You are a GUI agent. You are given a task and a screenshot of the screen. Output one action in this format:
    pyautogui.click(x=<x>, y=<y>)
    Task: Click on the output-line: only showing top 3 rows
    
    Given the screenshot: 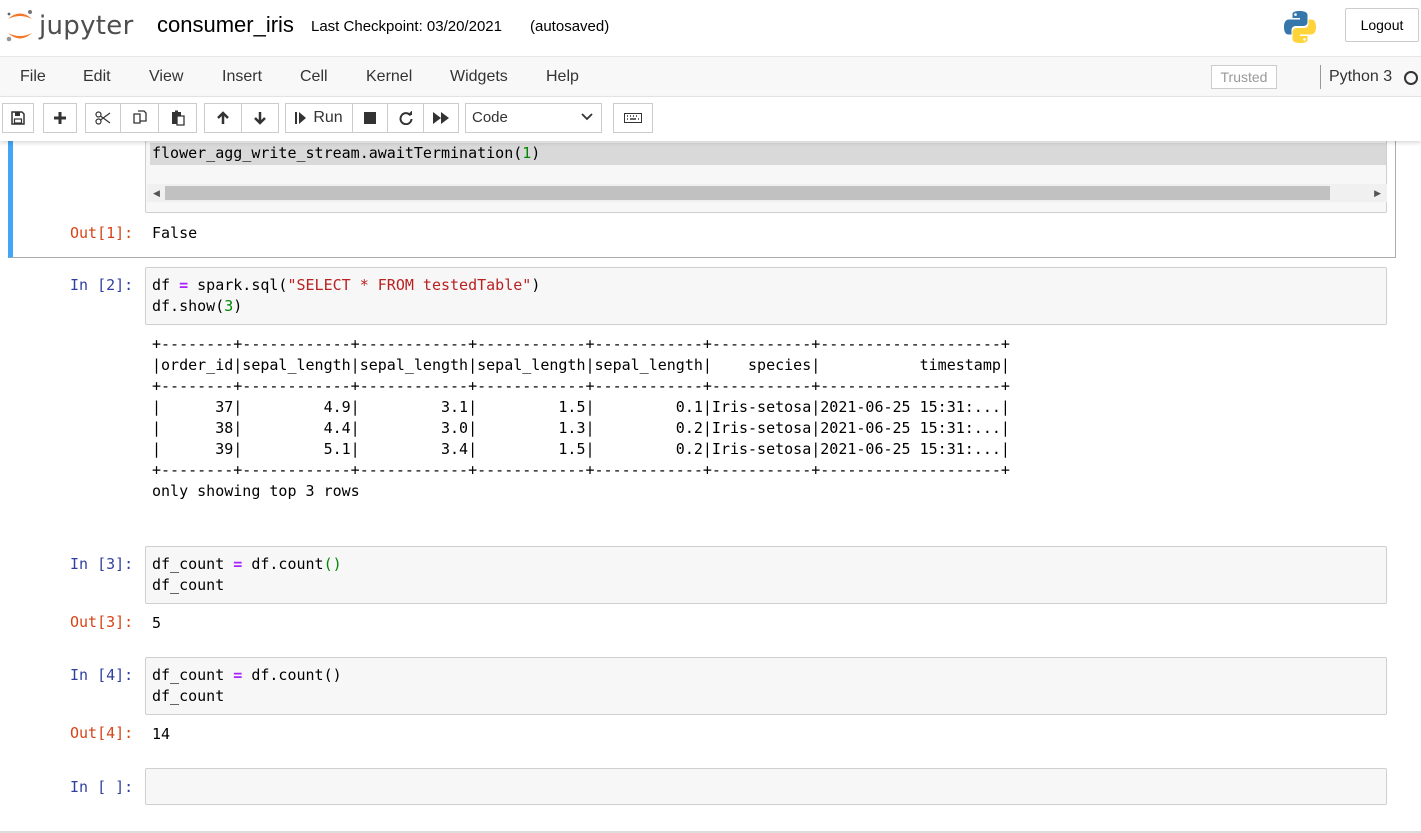 What is the action you would take?
    pyautogui.click(x=256, y=491)
    